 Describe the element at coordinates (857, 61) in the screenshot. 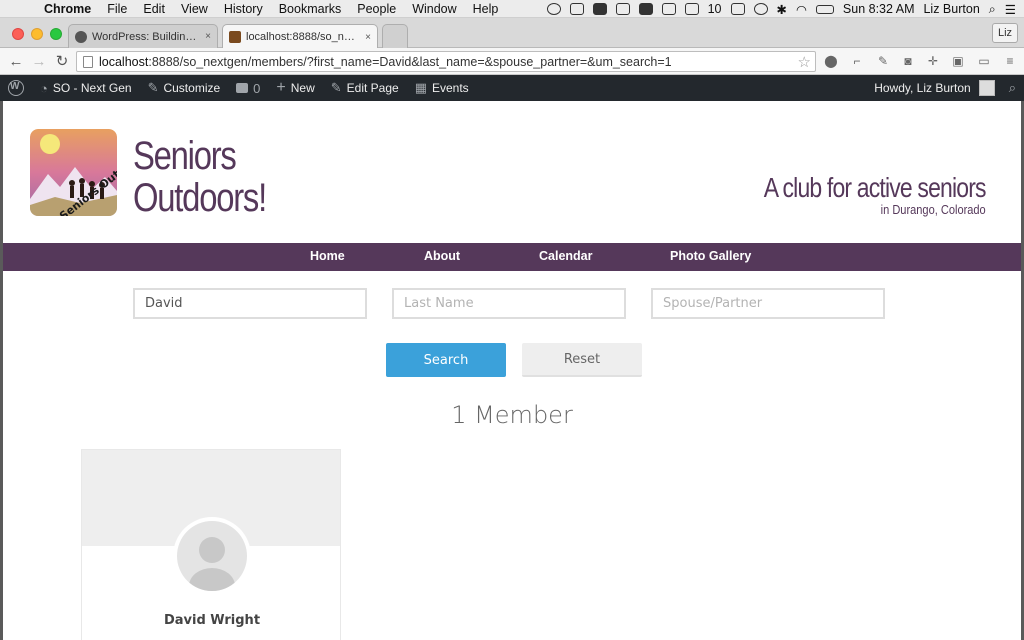

I see `extension-tool-icon: ⌐` at that location.